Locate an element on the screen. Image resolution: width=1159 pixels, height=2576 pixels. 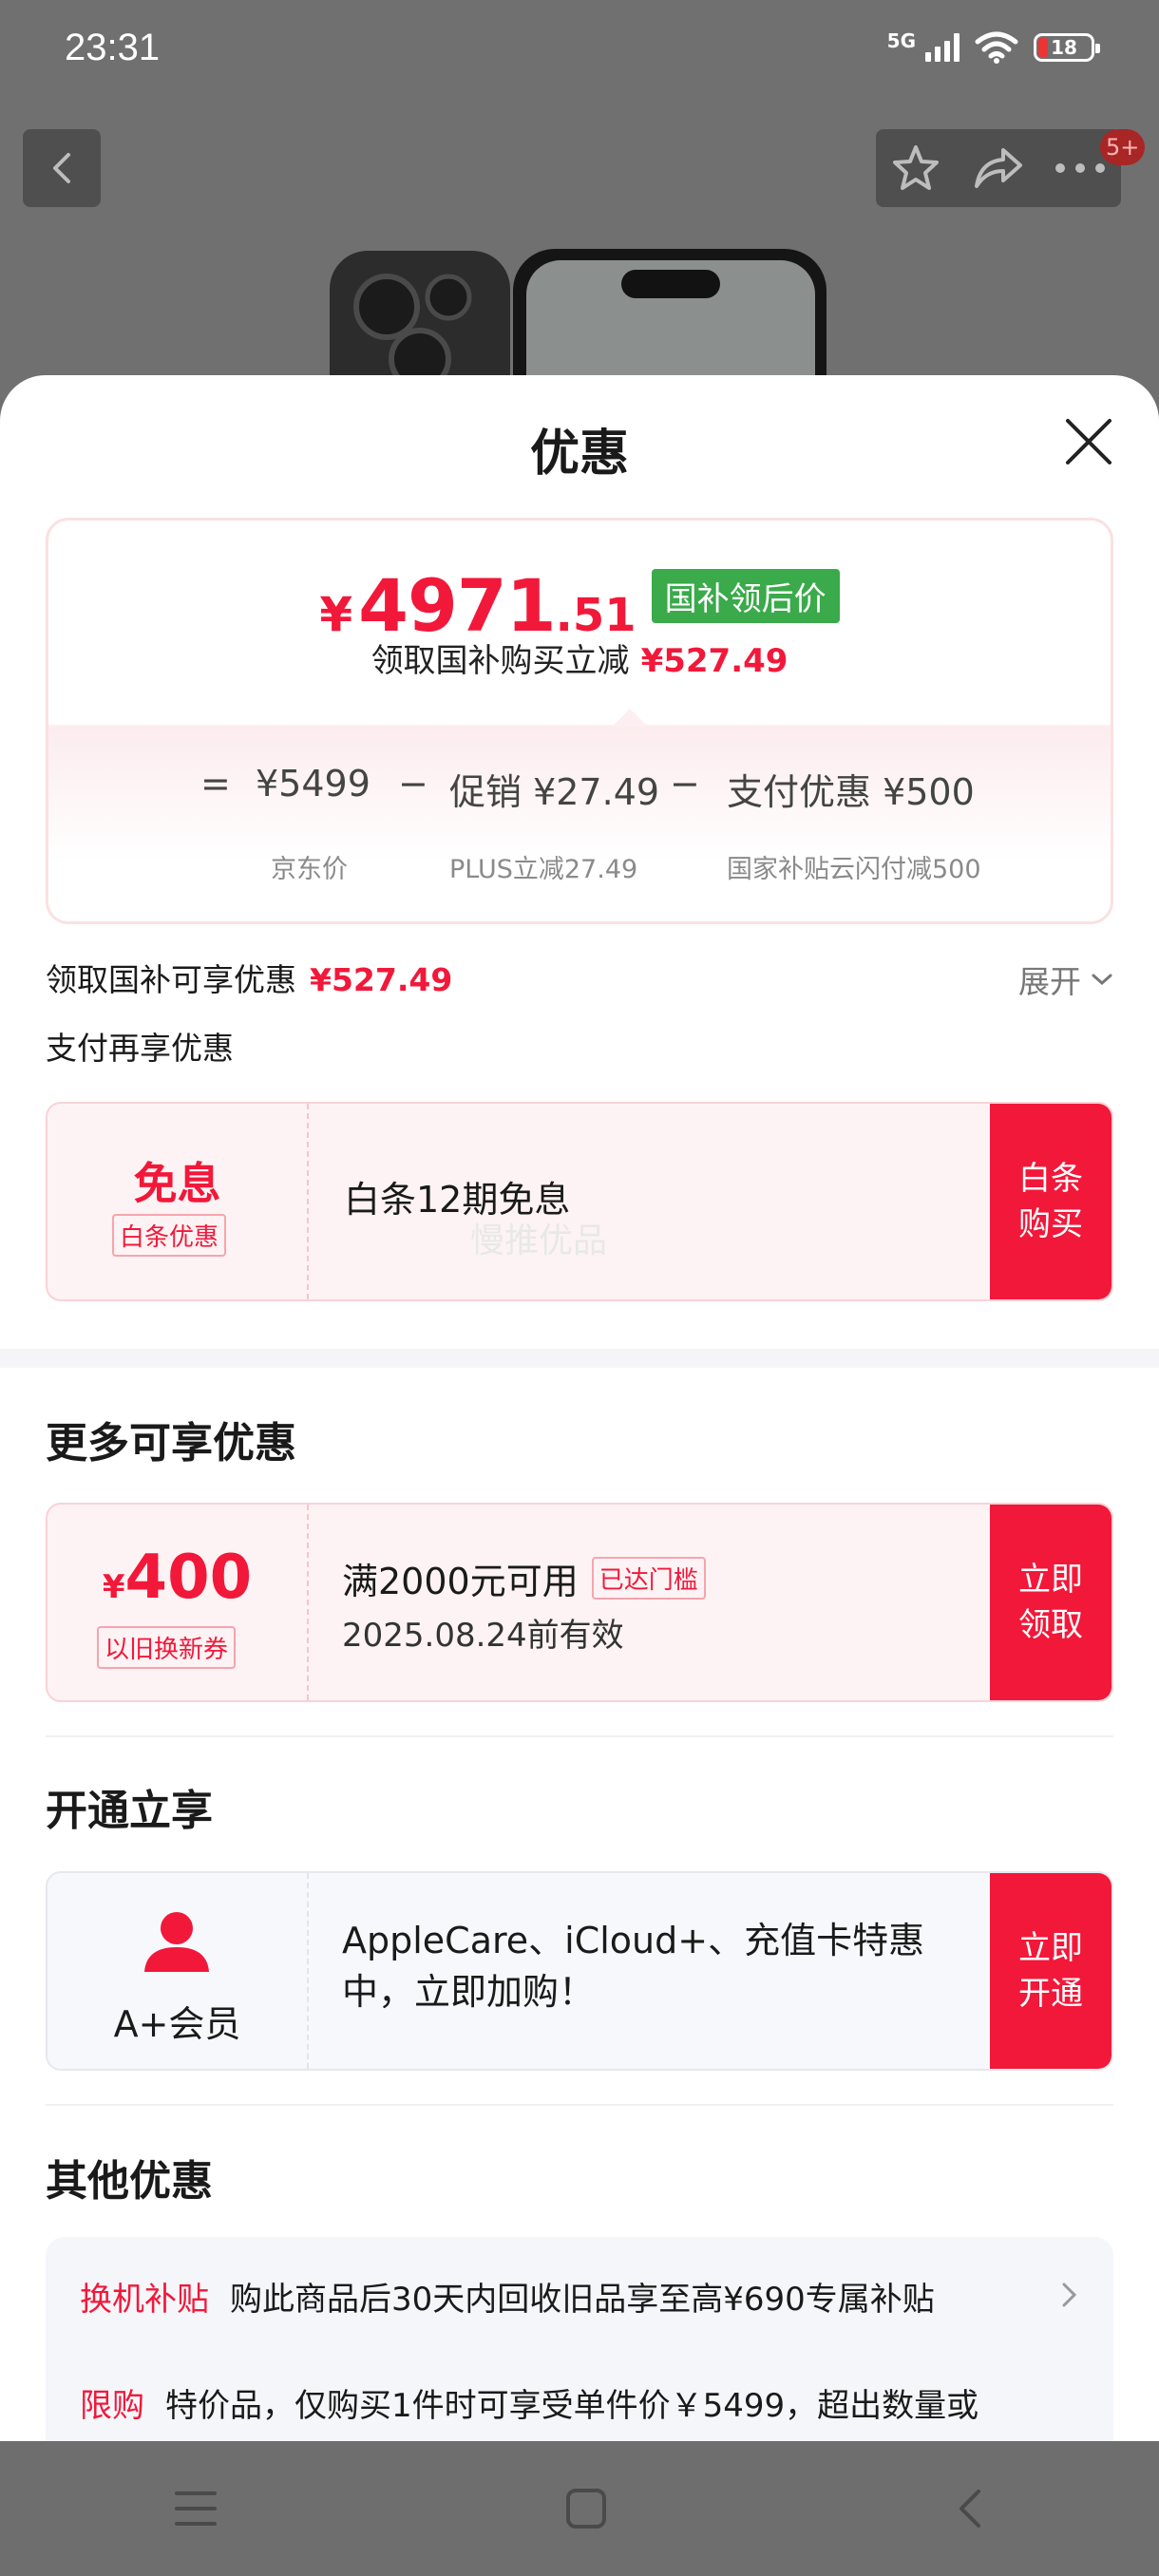
chevron-down-icon is located at coordinates (1102, 980).